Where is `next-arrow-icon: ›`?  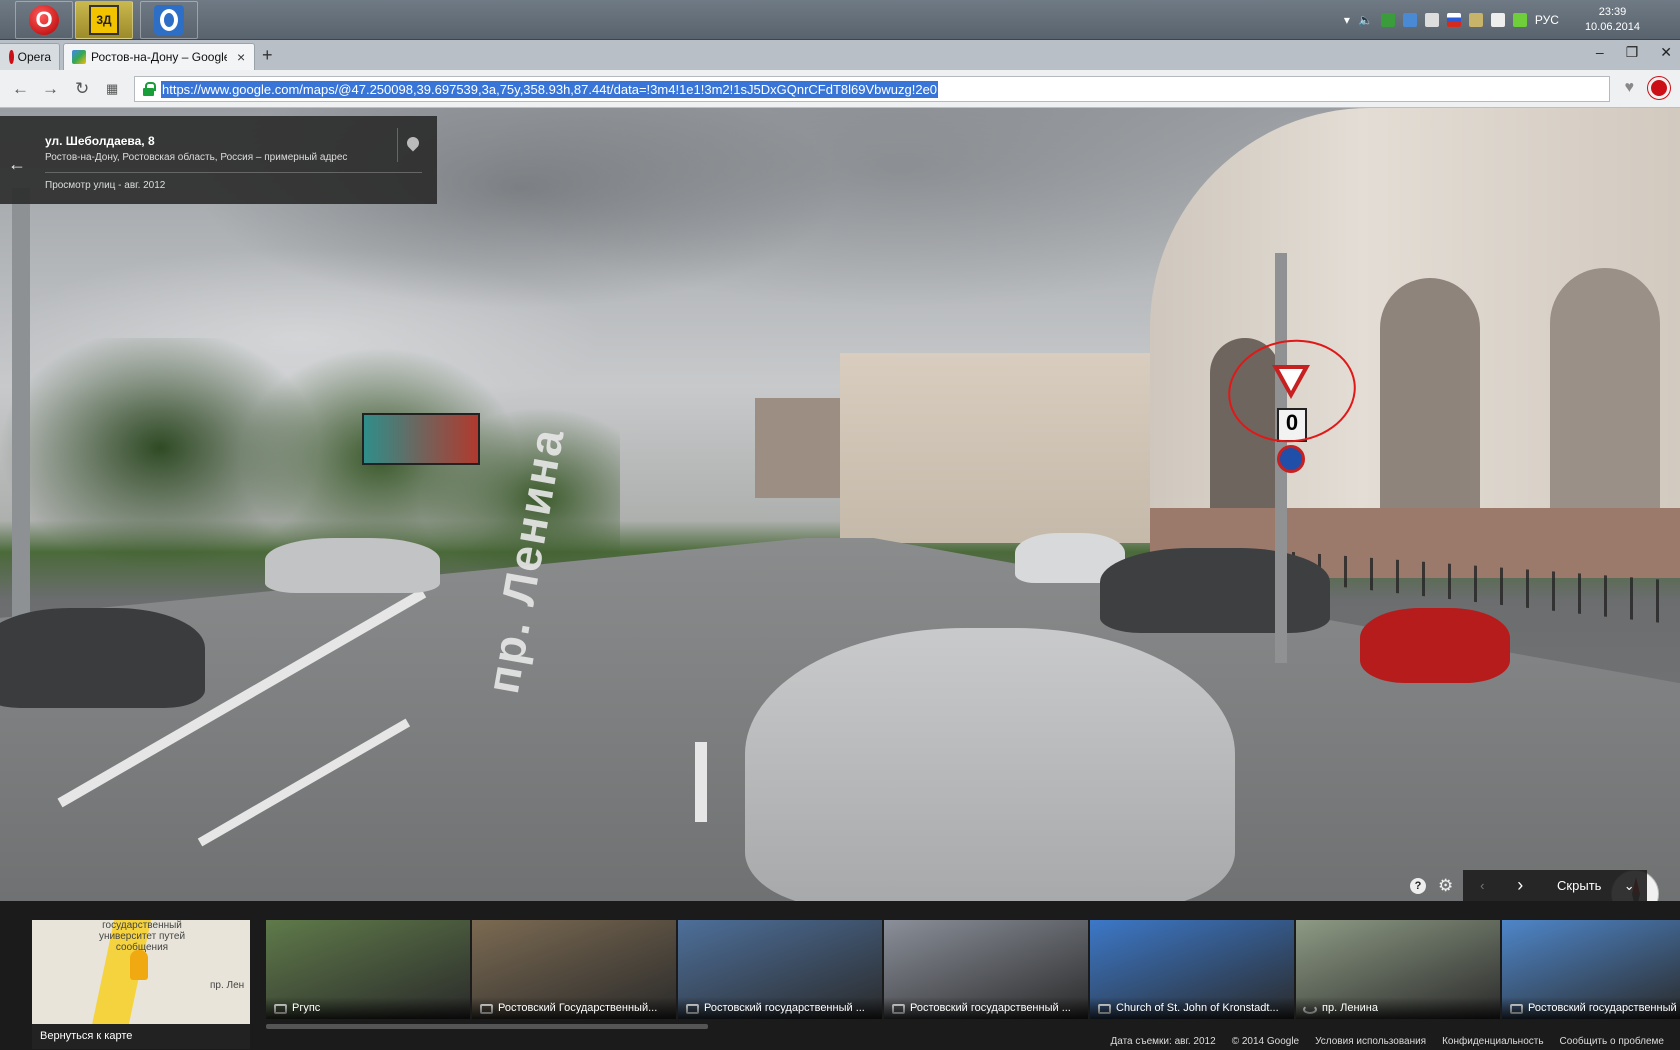
next-arrow-icon: › is located at coordinates (1520, 885).